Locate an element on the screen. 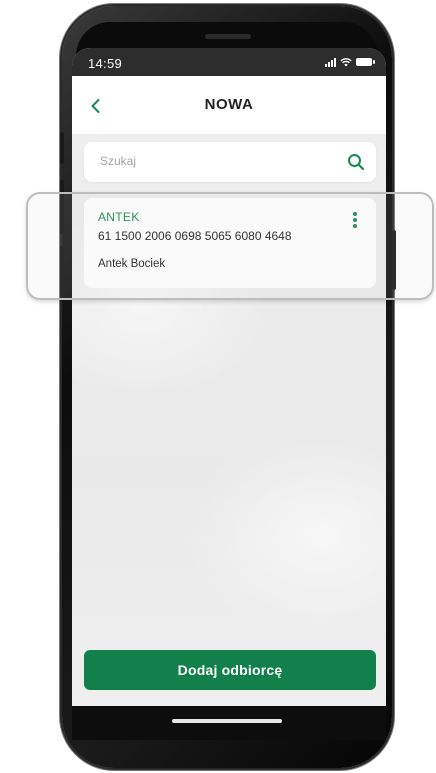  battery-icon is located at coordinates (365, 62).